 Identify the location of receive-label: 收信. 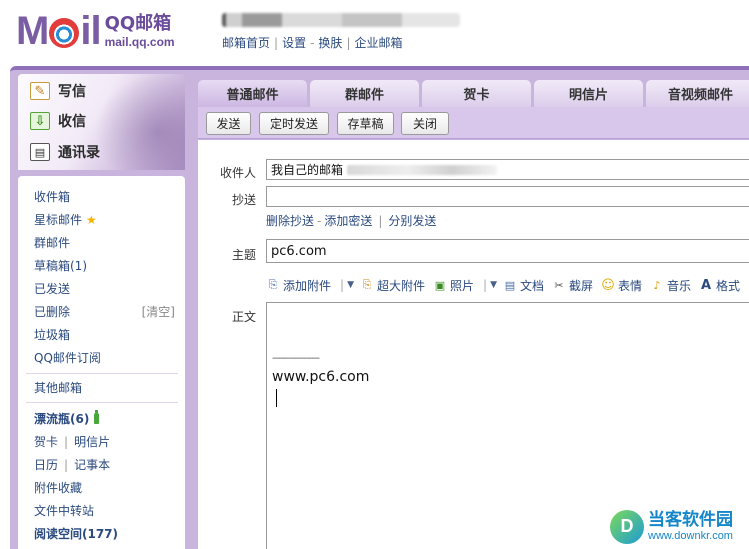
(72, 122).